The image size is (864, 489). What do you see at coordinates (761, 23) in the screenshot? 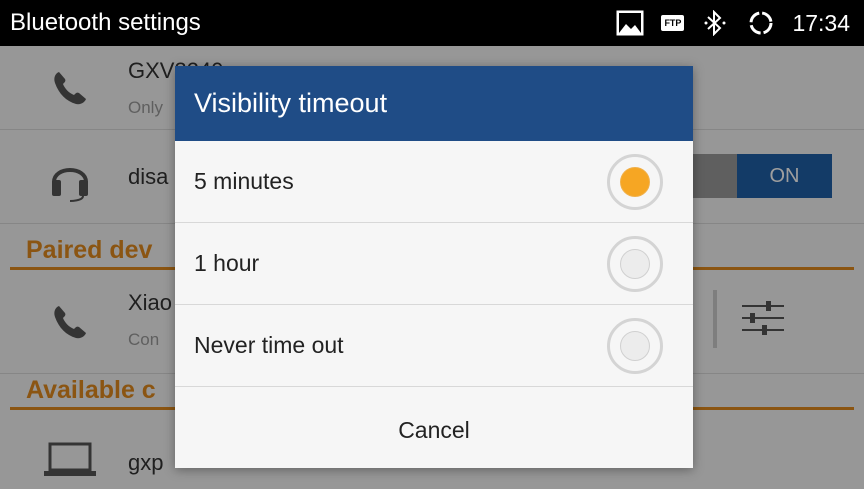
I see `sync-icon` at bounding box center [761, 23].